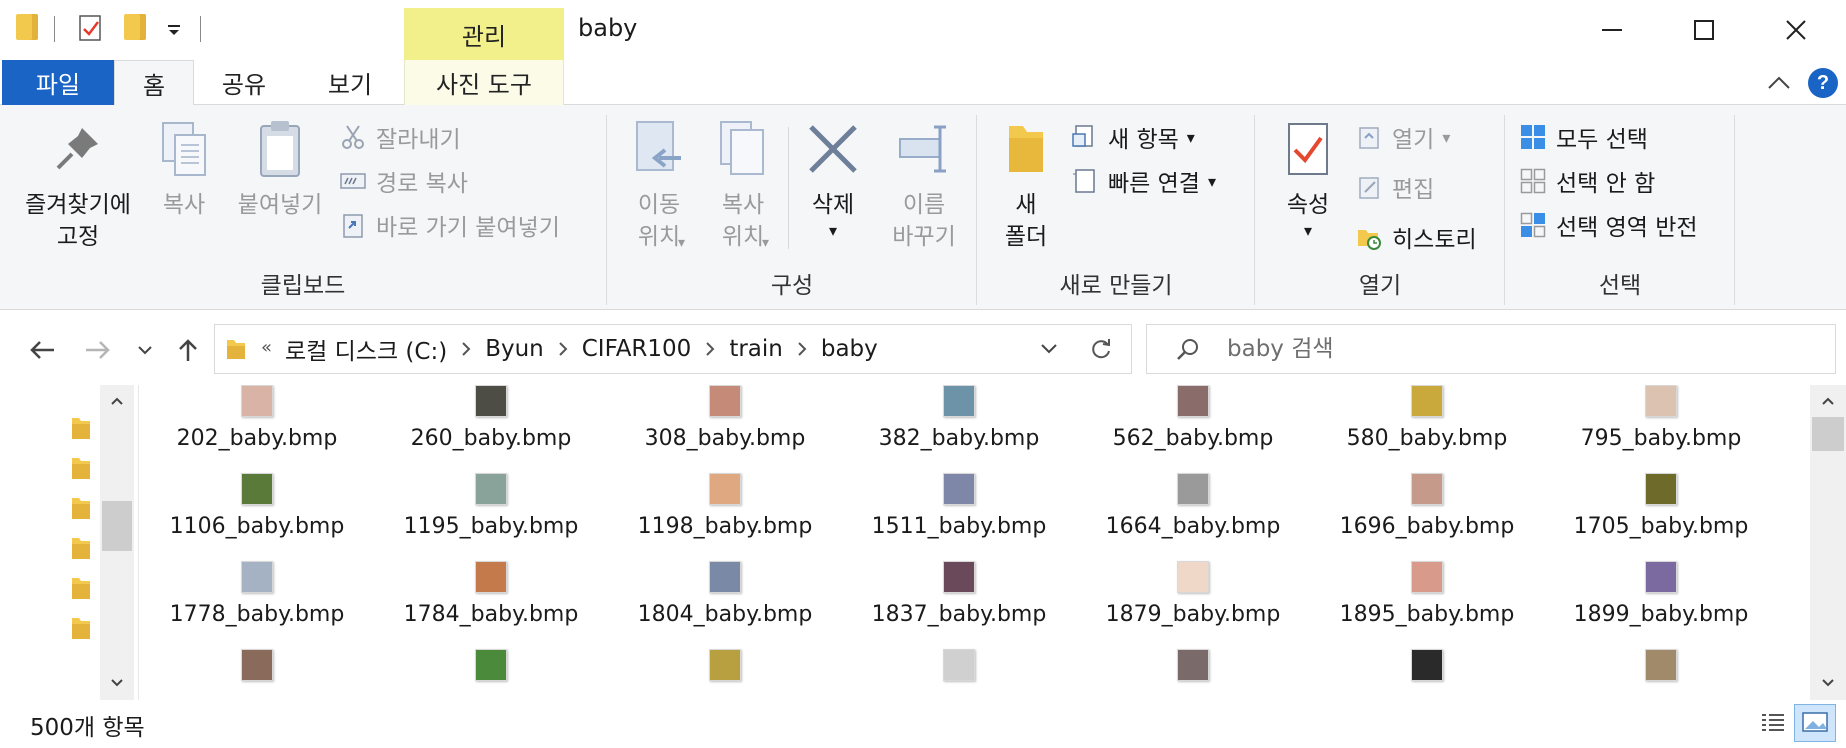 The width and height of the screenshot is (1846, 748). What do you see at coordinates (1609, 225) in the screenshot?
I see `invert-selection-button: 선택 영역 반전` at bounding box center [1609, 225].